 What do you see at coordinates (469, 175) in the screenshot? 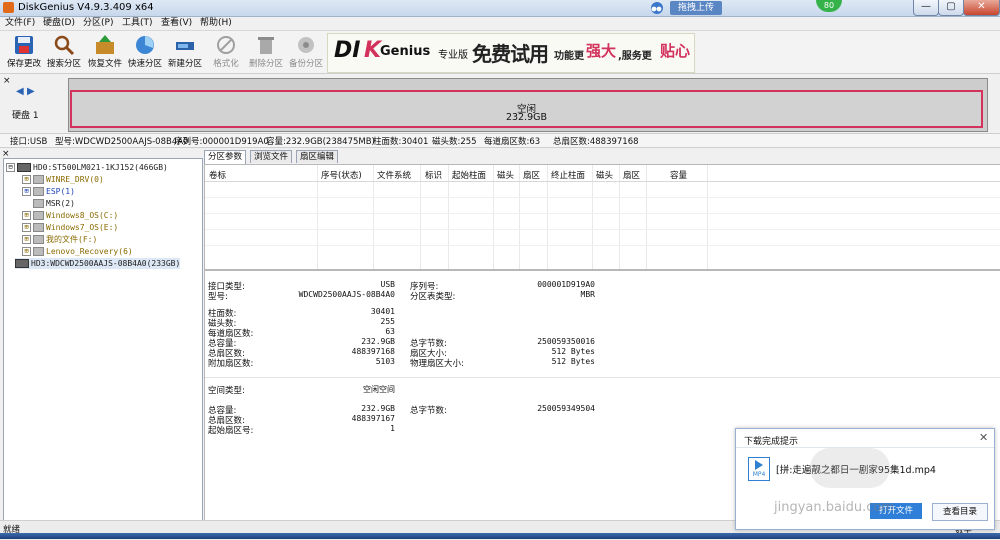
I see `col-start-cylinder: 起始柱面` at bounding box center [469, 175].